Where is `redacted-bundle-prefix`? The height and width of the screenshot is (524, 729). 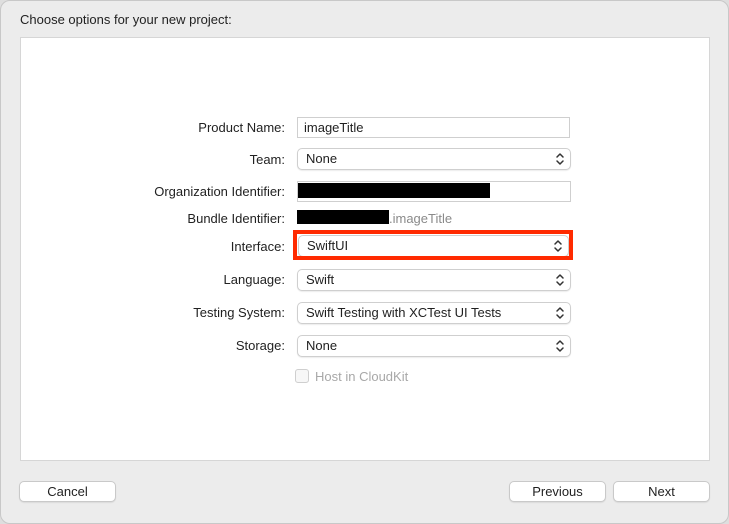 redacted-bundle-prefix is located at coordinates (343, 217).